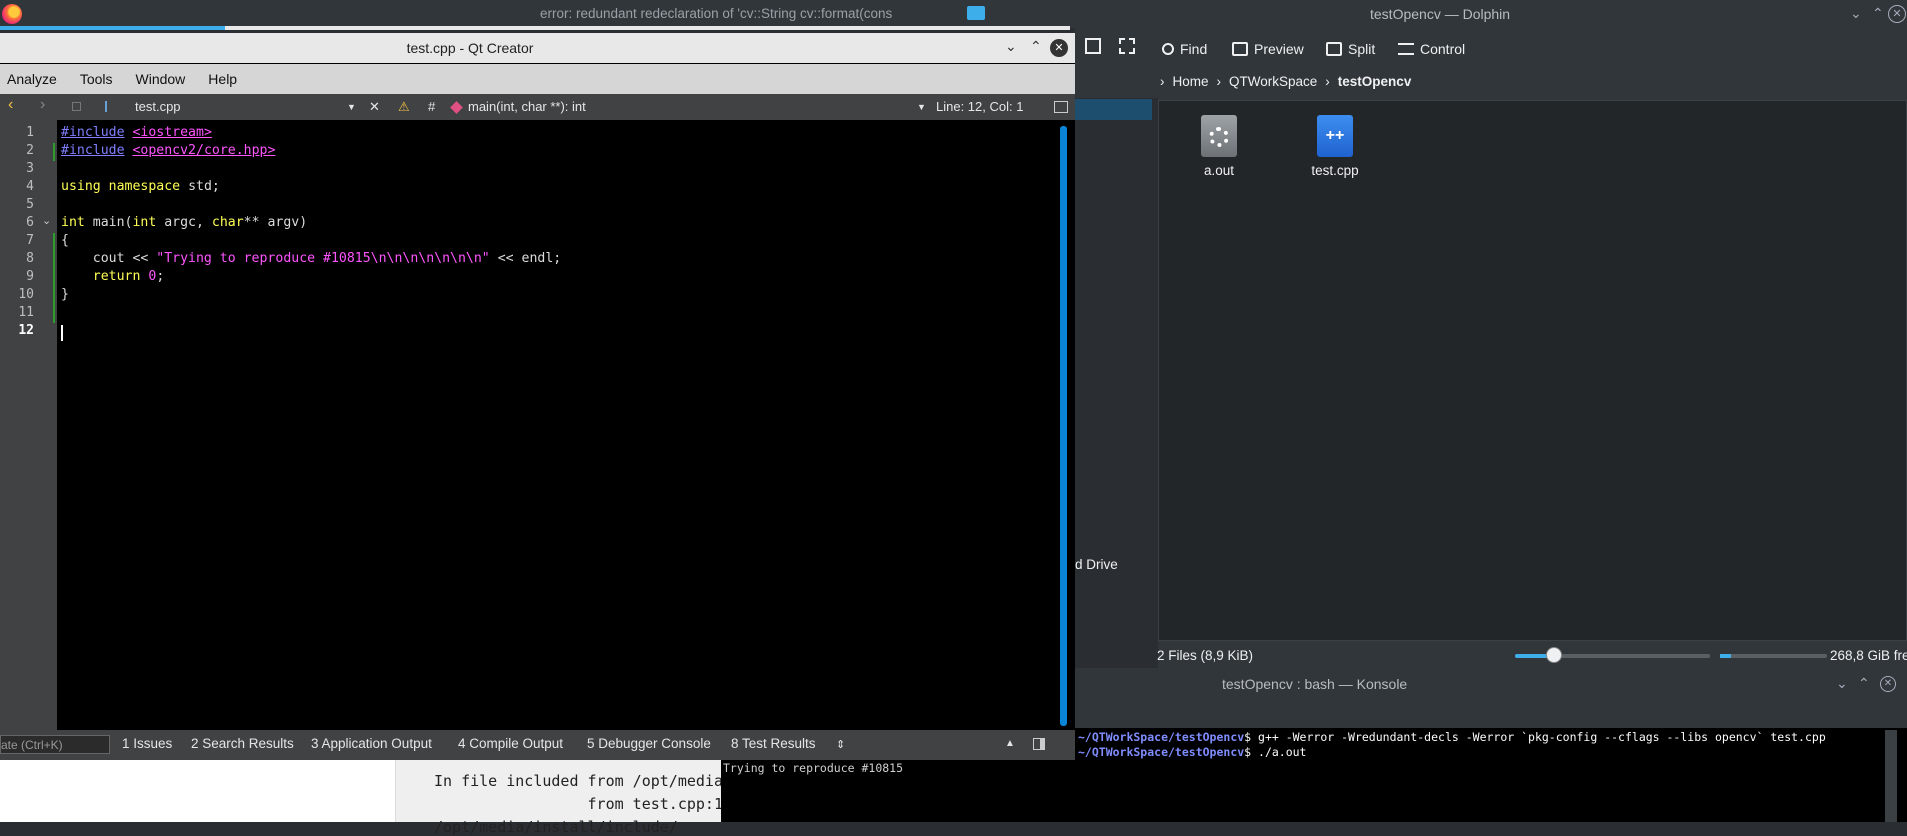 Image resolution: width=1907 pixels, height=836 pixels. What do you see at coordinates (1443, 49) in the screenshot?
I see `control-label: Control` at bounding box center [1443, 49].